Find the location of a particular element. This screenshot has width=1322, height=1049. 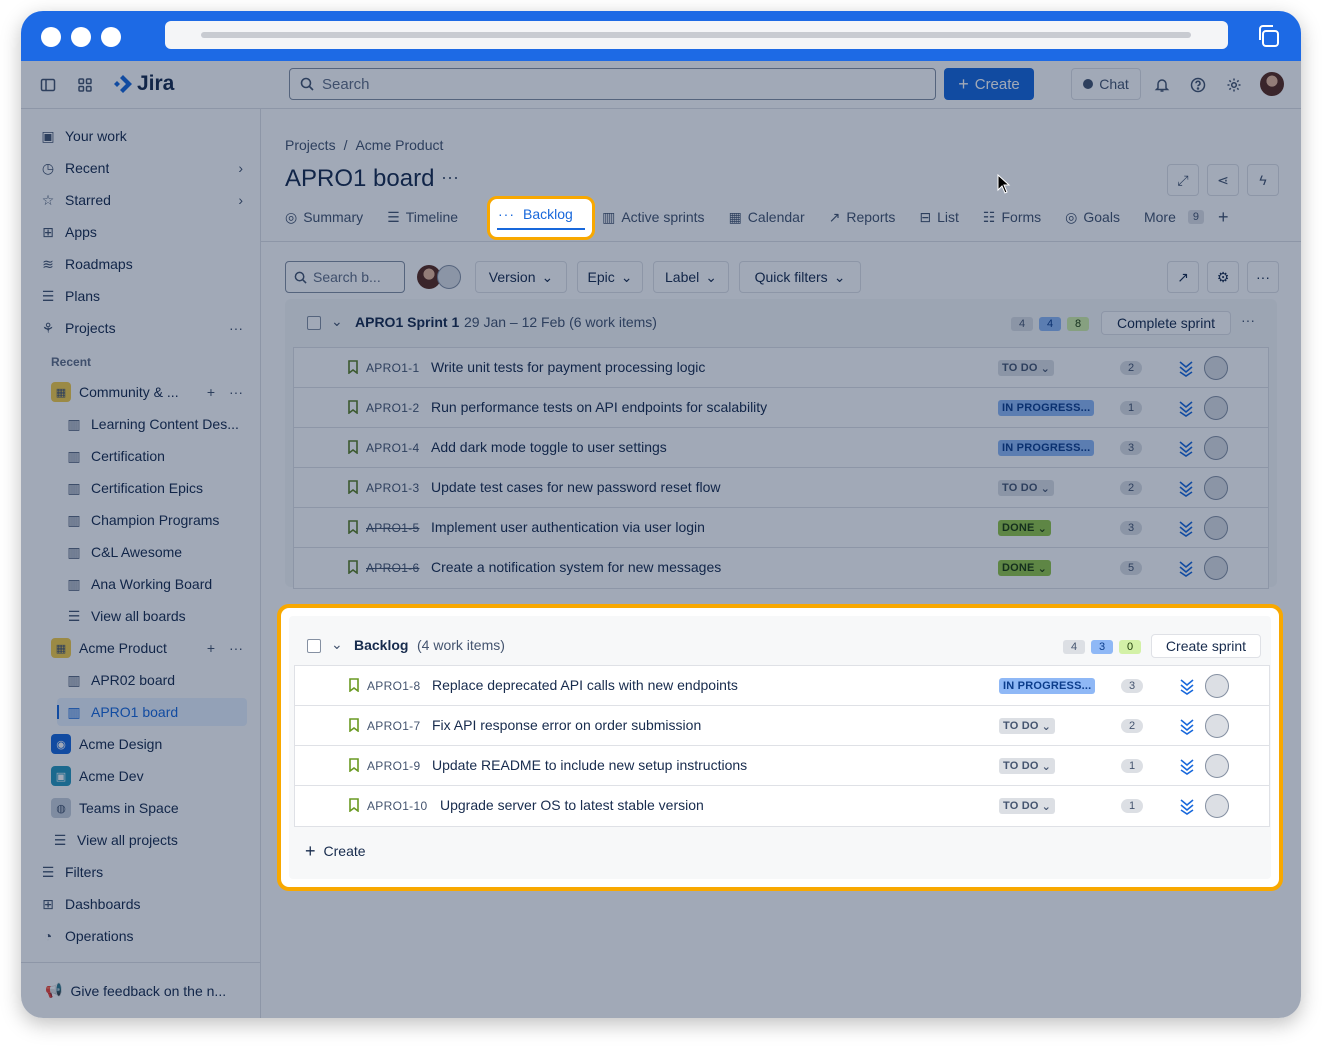

issue-key: APRO1-1 is located at coordinates (392, 368).